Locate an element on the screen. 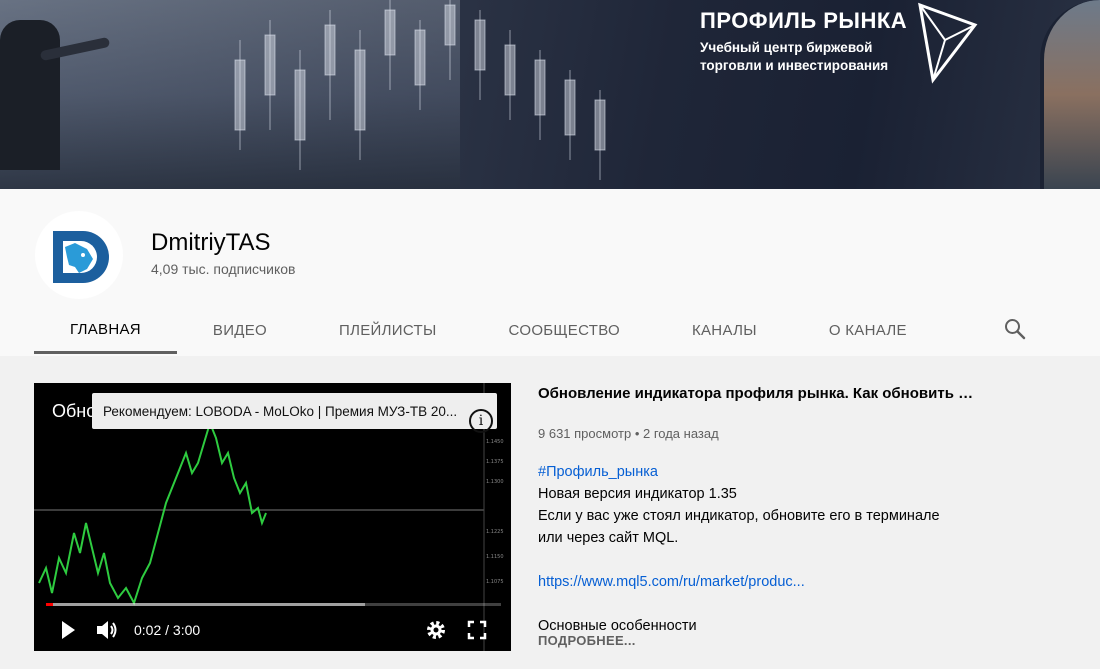  progress-loaded is located at coordinates (205, 604).